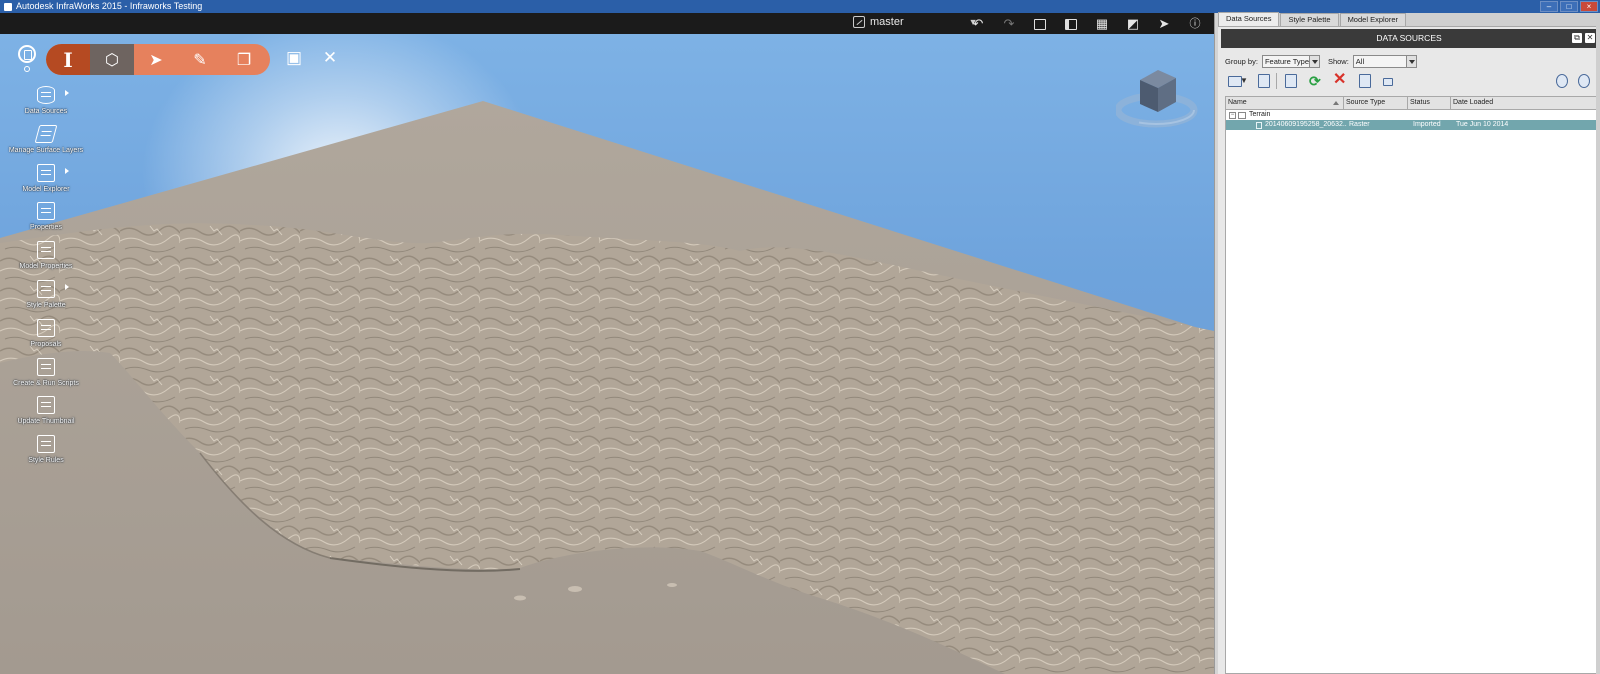 The width and height of the screenshot is (1600, 674). I want to click on cmd-label: Model Properties, so click(46, 267).